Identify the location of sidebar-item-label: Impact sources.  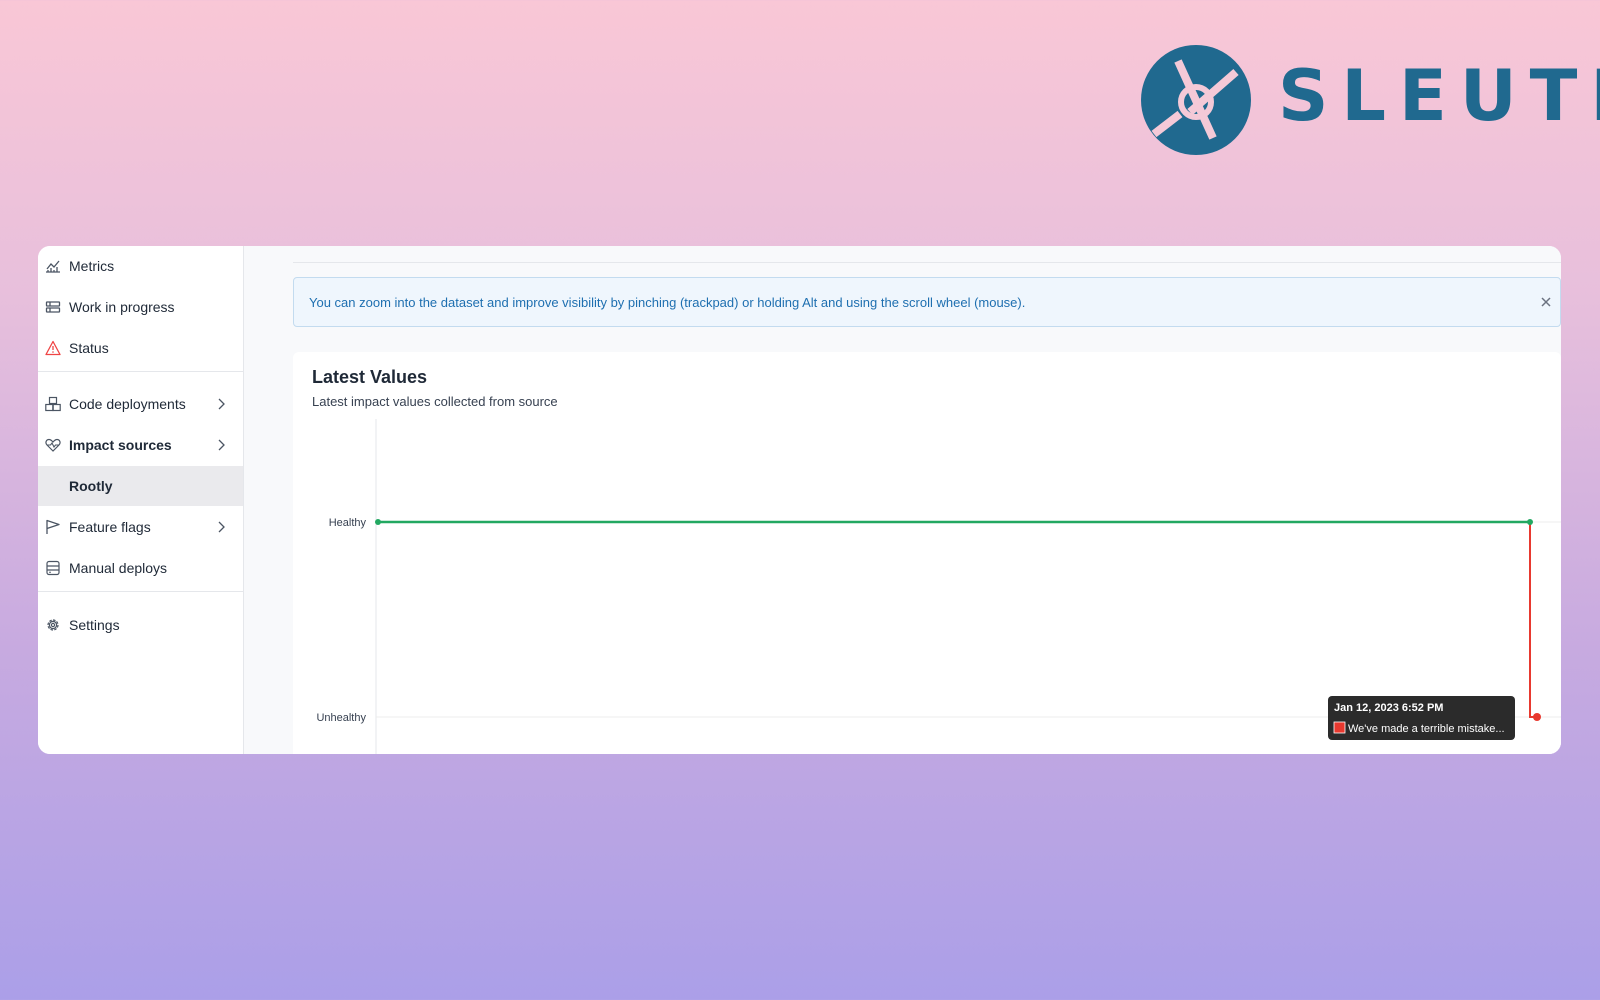
(120, 445).